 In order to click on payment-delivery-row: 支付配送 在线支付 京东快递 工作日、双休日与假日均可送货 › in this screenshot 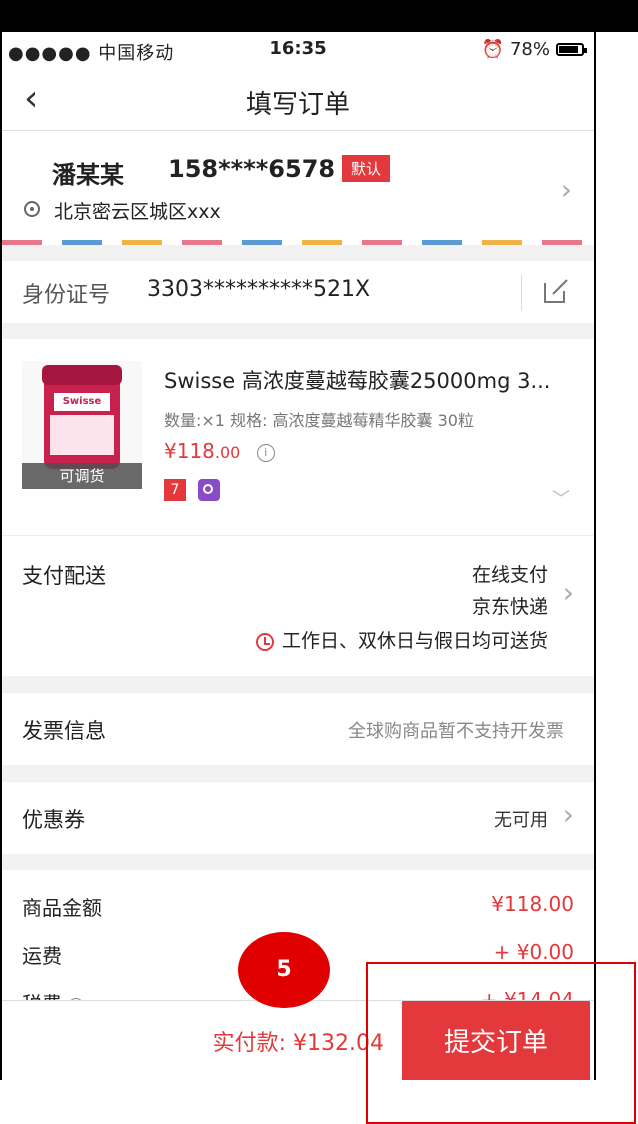, I will do `click(298, 606)`.